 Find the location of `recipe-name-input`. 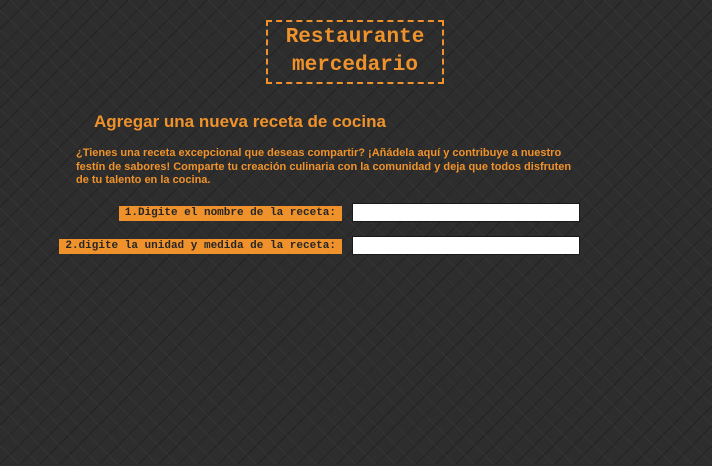

recipe-name-input is located at coordinates (466, 212).